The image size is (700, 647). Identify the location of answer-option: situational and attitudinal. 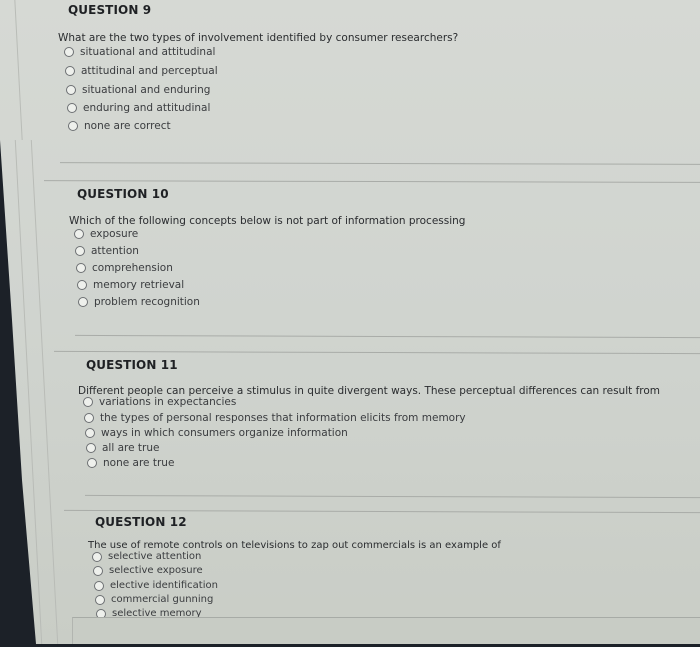
(139, 52).